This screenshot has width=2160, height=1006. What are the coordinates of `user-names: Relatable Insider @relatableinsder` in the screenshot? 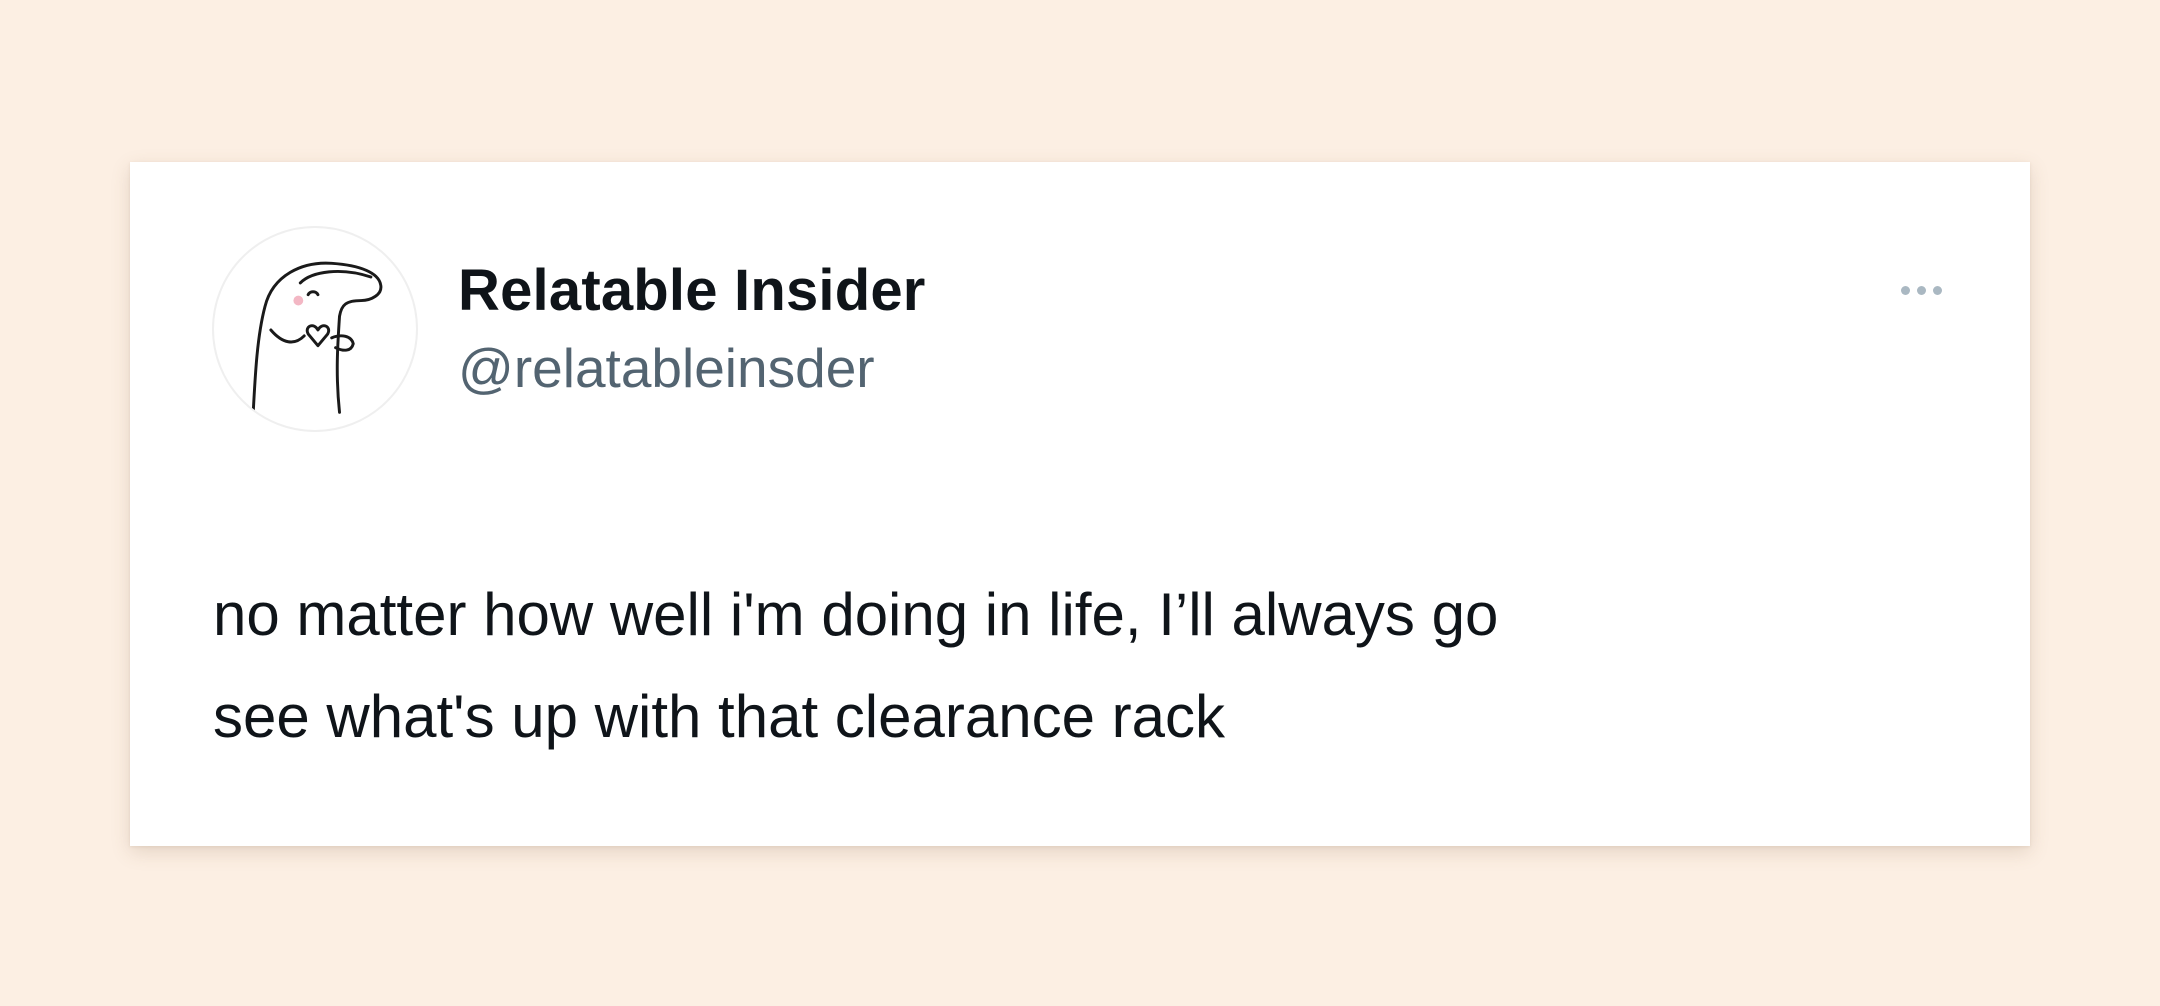 It's located at (692, 329).